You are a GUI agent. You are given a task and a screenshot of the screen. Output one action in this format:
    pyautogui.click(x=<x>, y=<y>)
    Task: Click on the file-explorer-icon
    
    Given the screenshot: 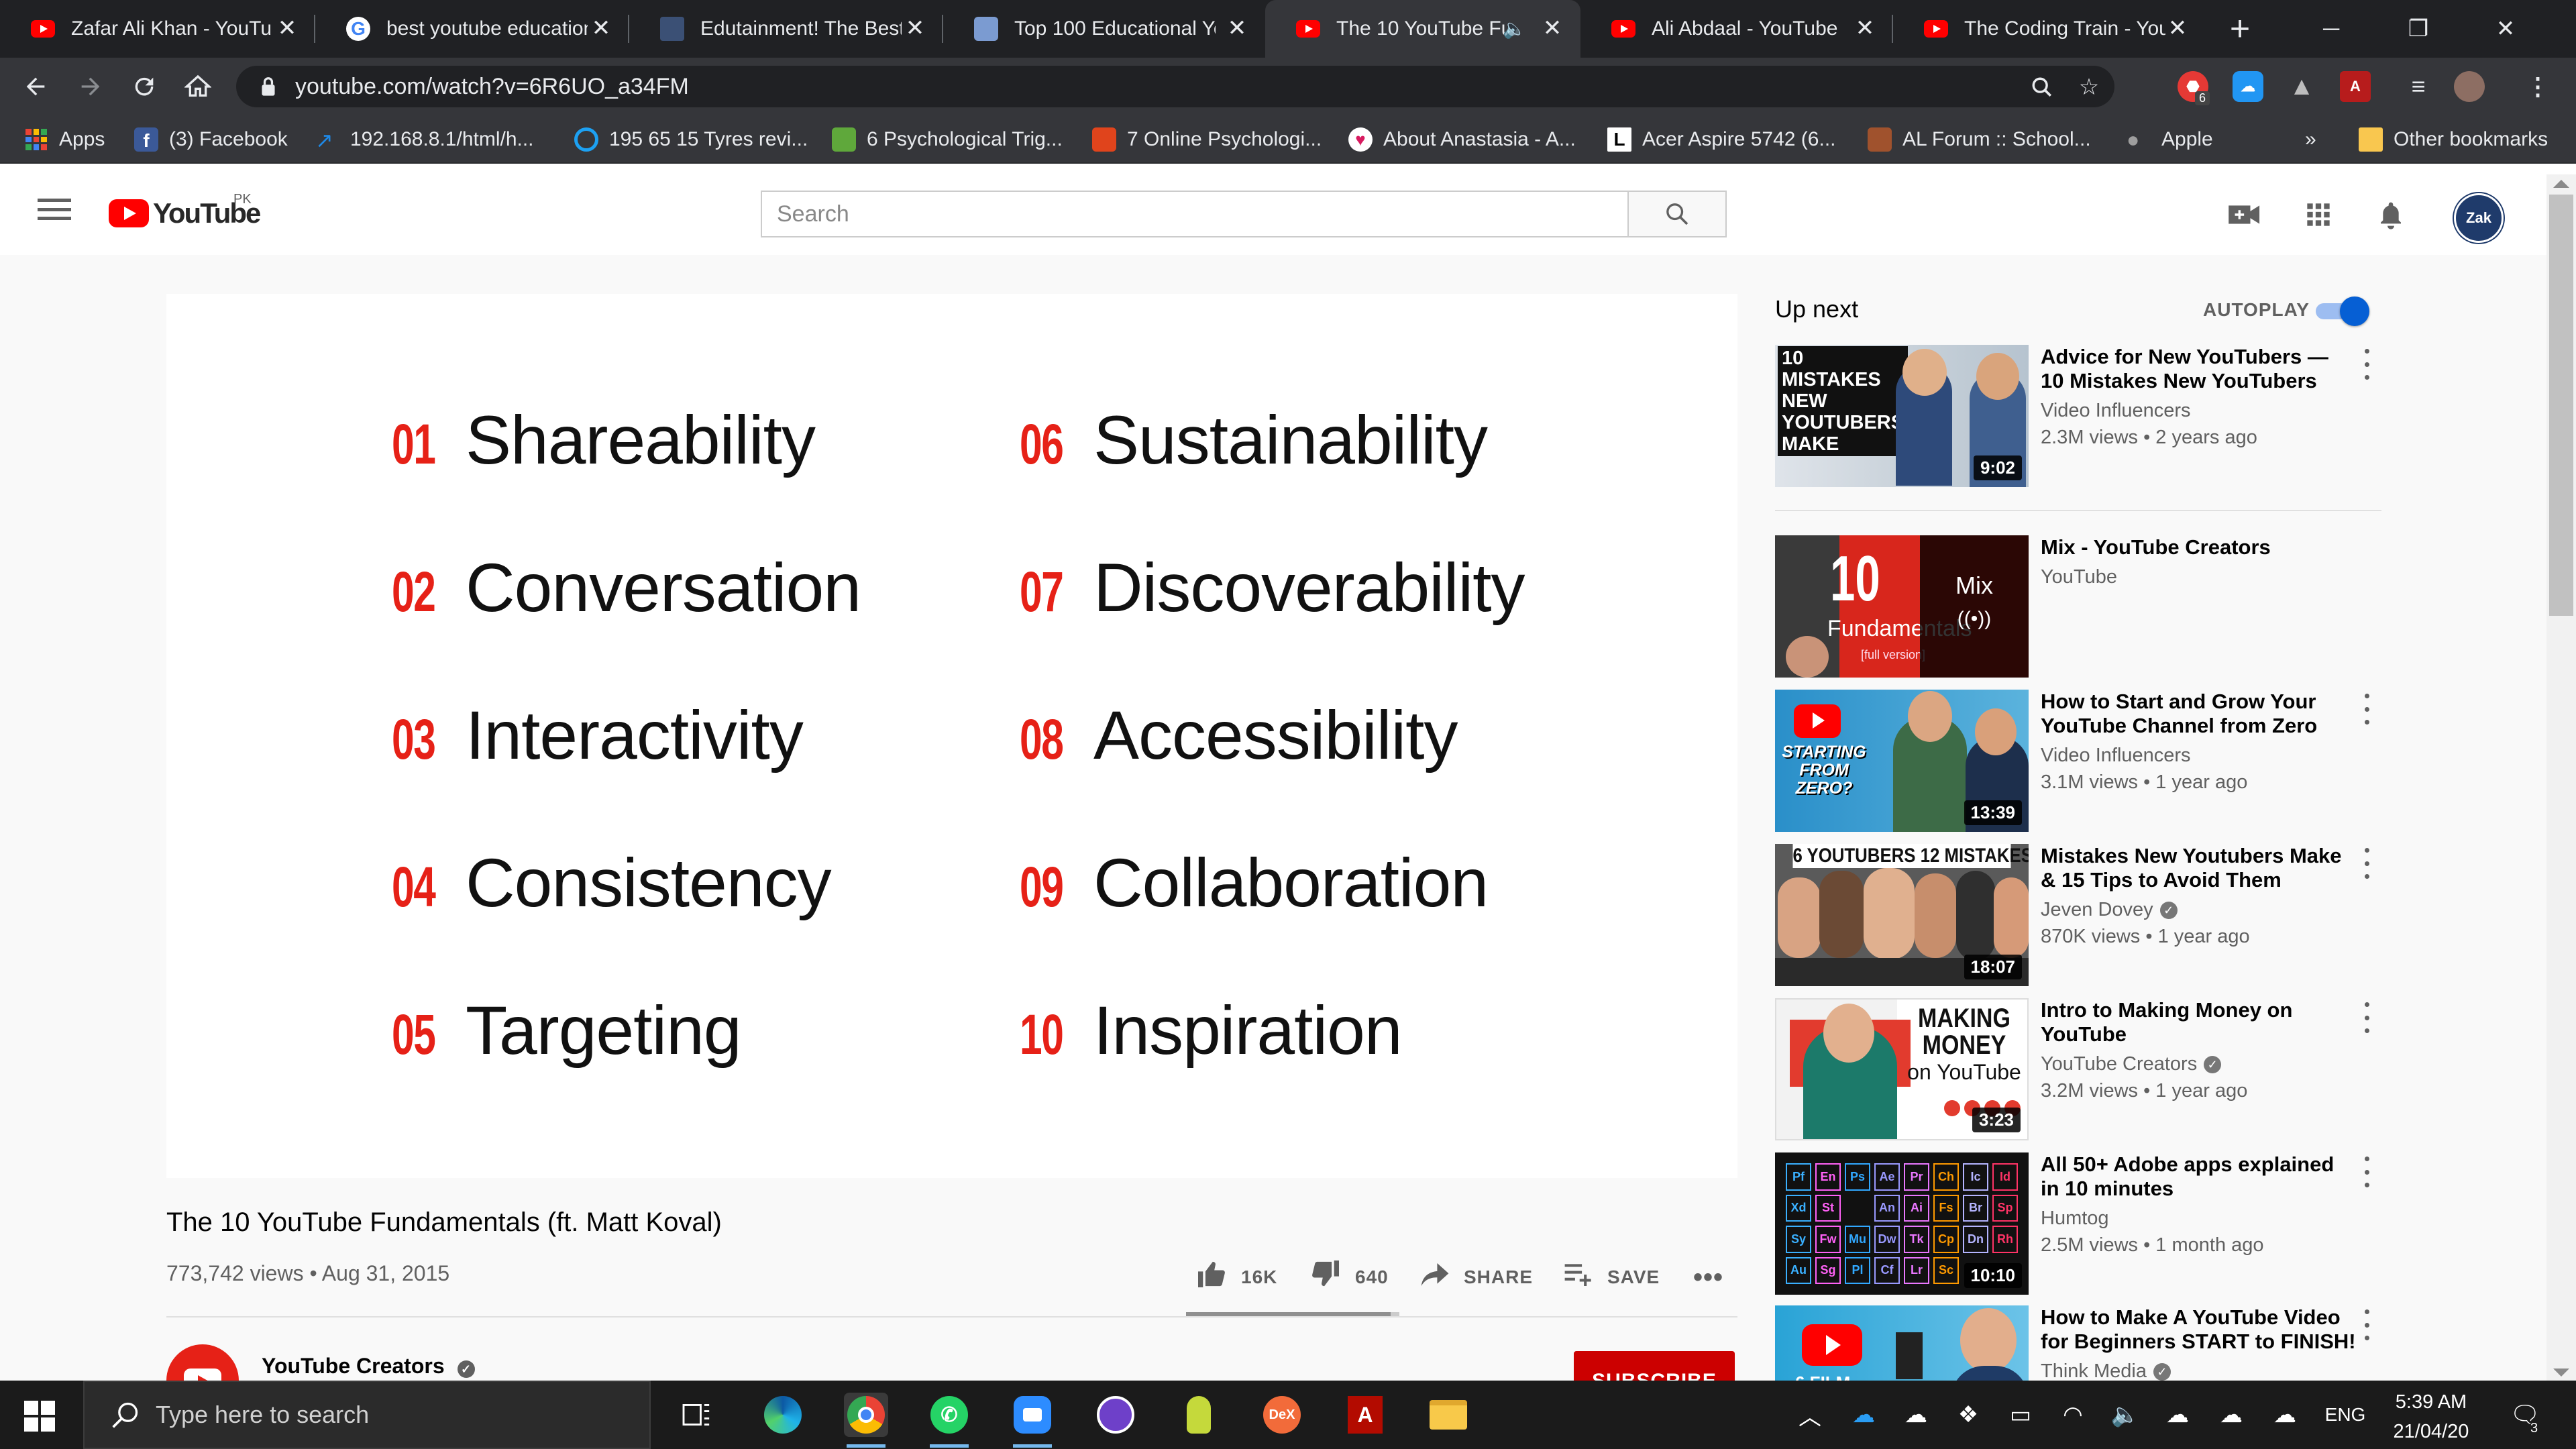 What is the action you would take?
    pyautogui.click(x=1448, y=1415)
    